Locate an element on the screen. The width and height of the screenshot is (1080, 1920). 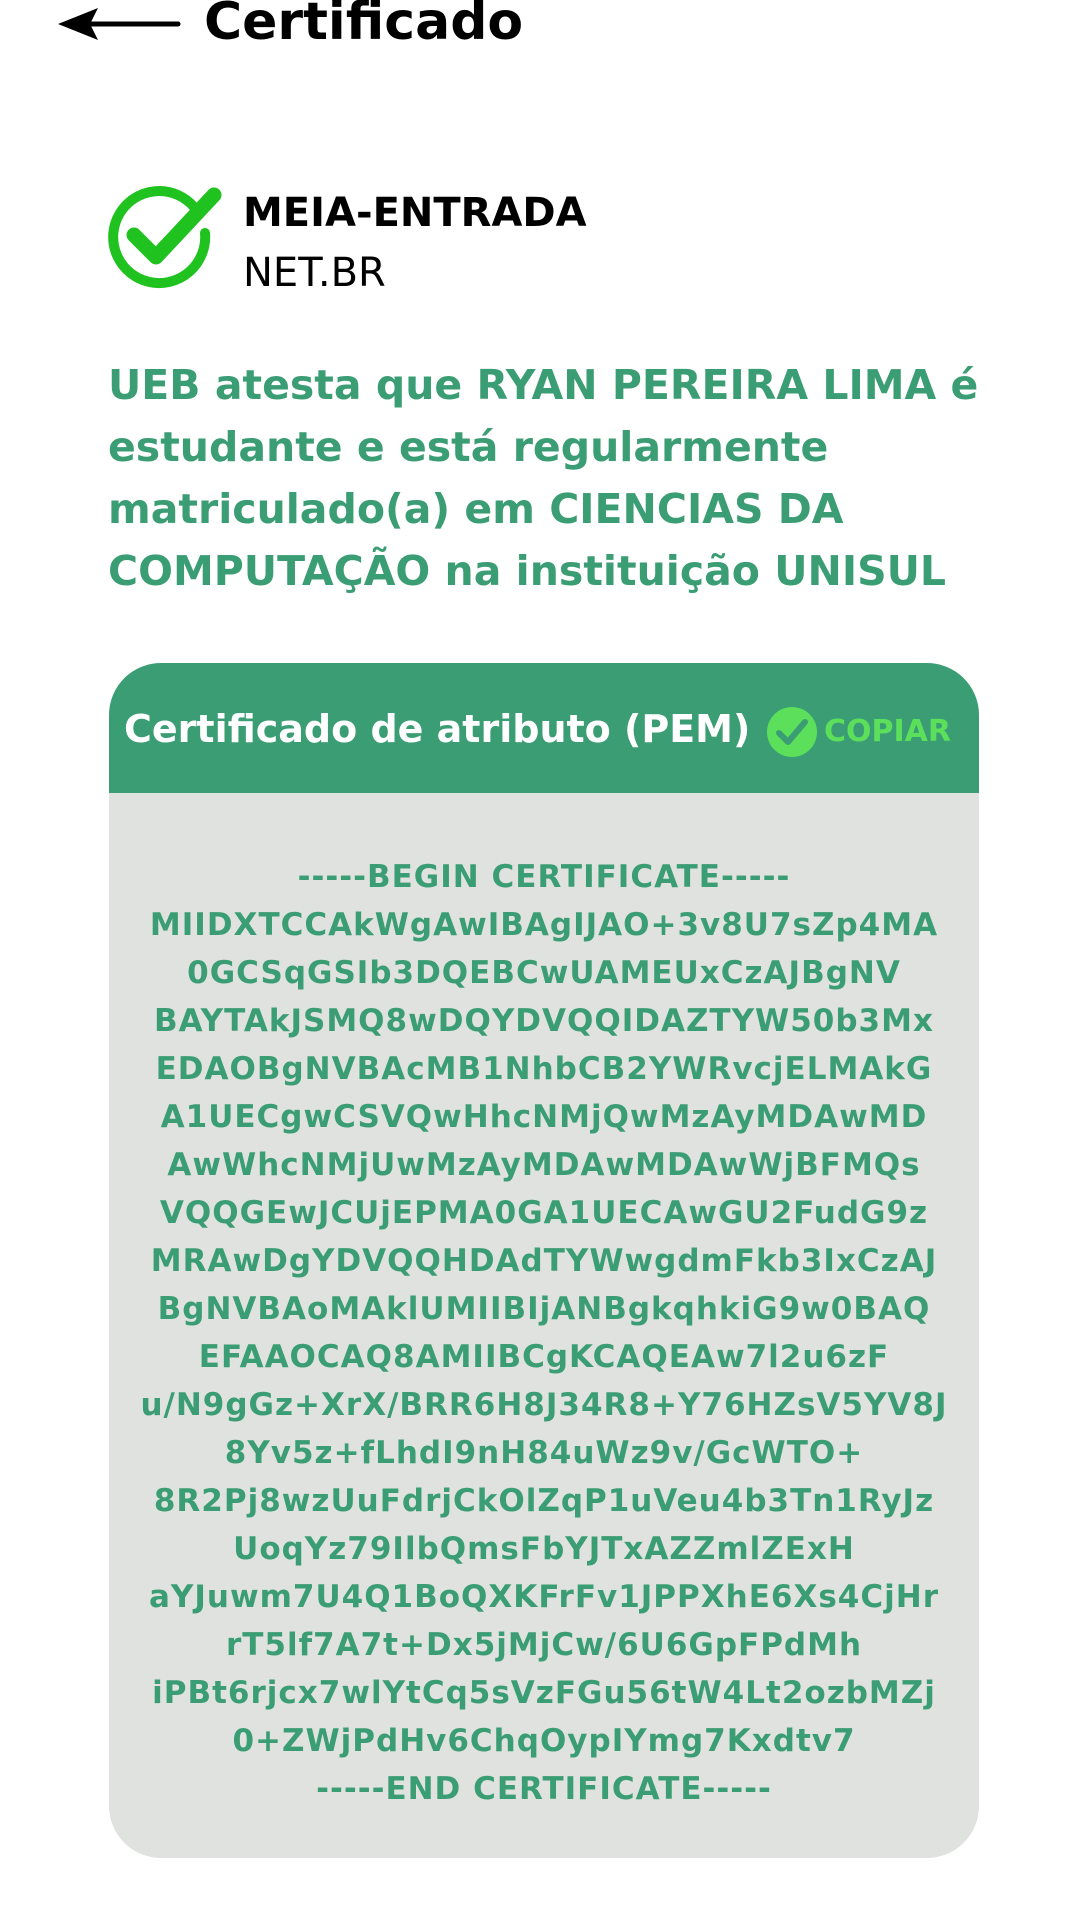
pem-line: MRAwDgYDVQQHDAdTYWwgdmFkb3IxCzAJ is located at coordinates (544, 1261).